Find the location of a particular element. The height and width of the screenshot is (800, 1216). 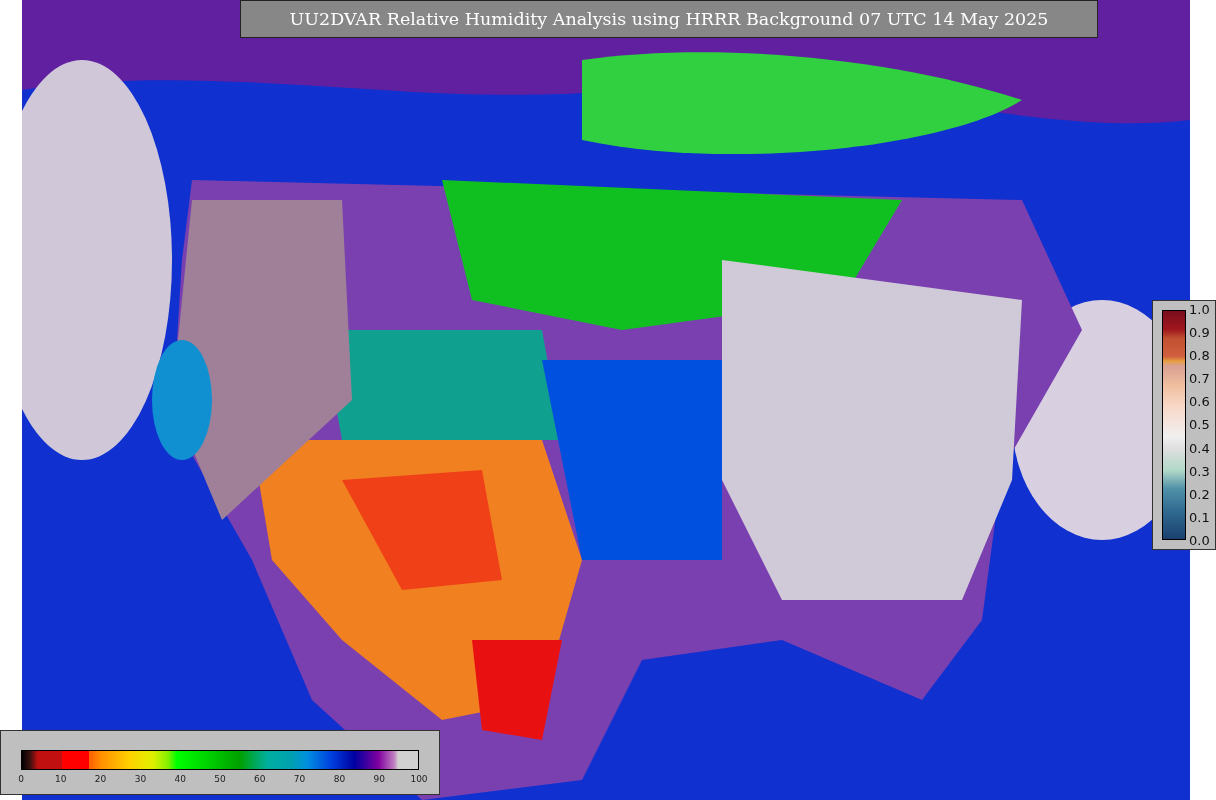

tick-label: 10 is located at coordinates (61, 779).